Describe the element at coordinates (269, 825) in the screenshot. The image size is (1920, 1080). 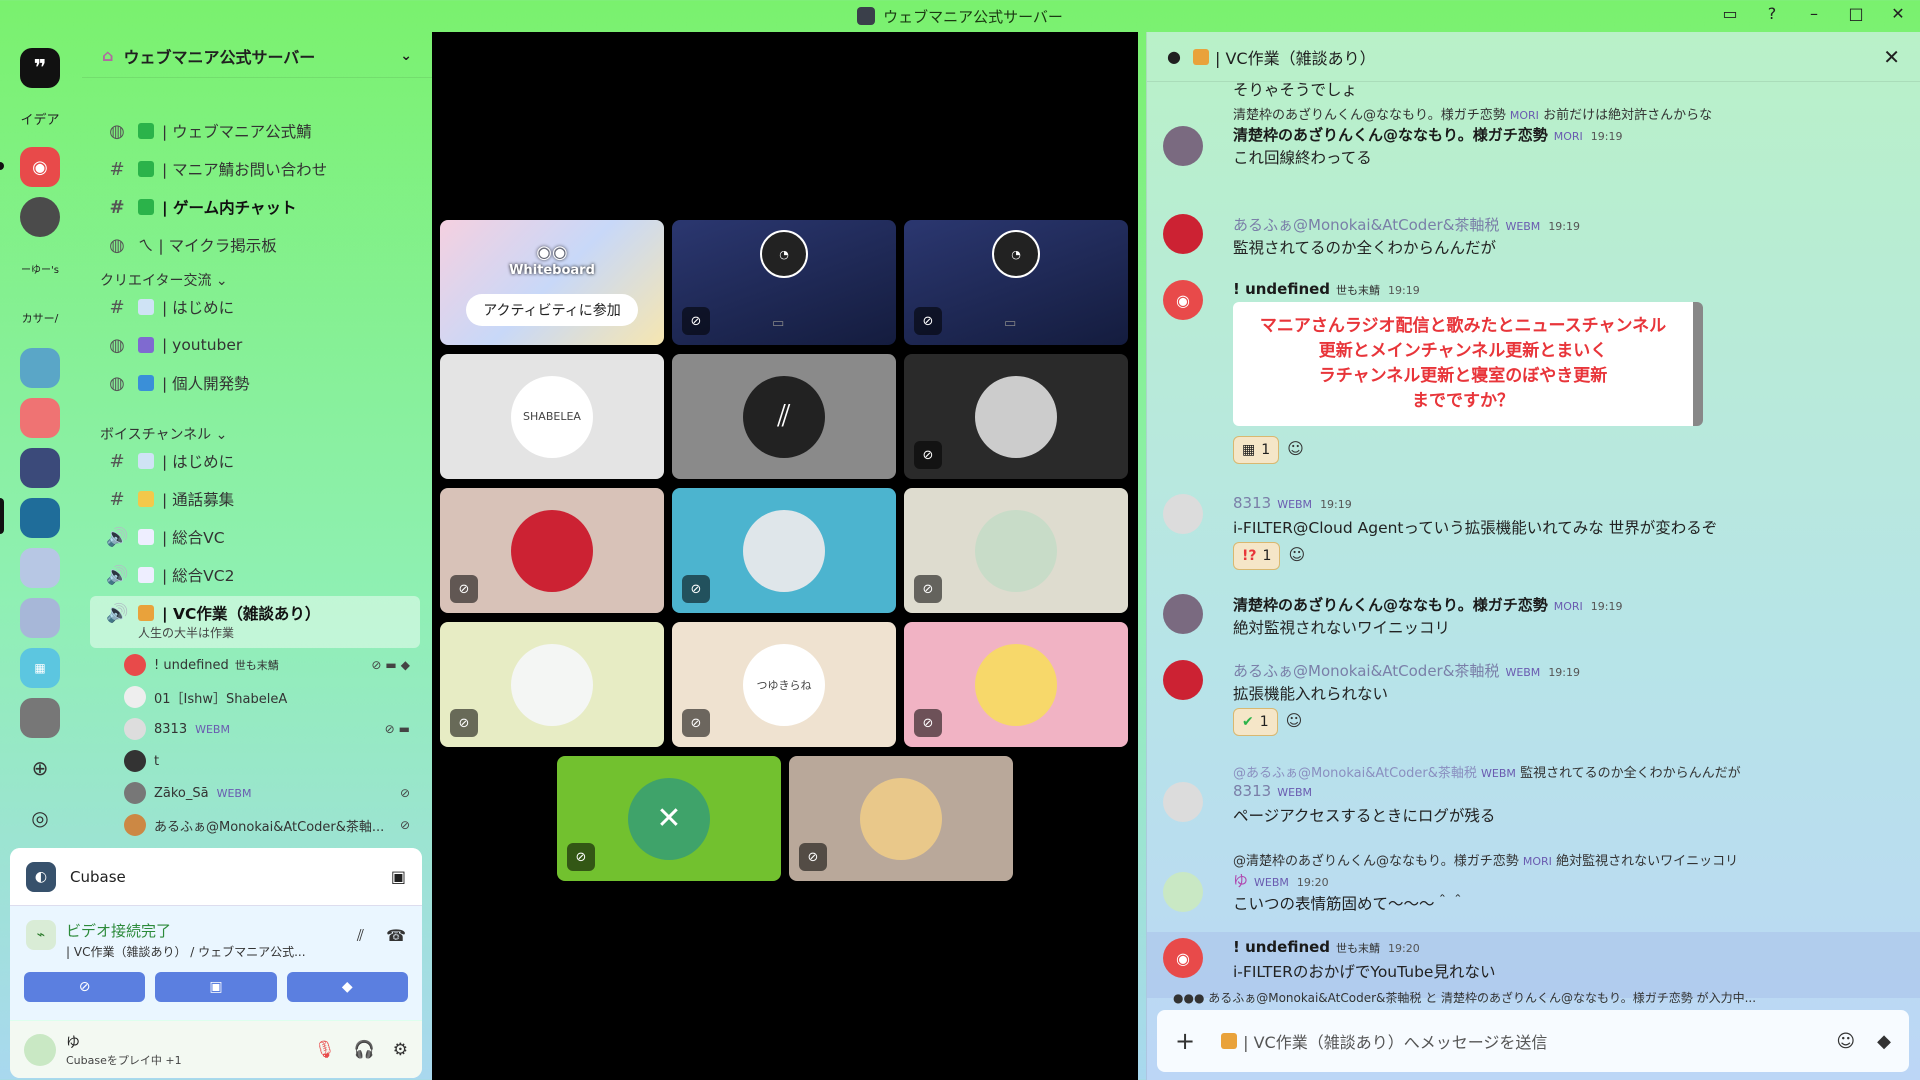
I see `vc-user: あるふぁ@Monokai&AtCoder&茶軸... ⊘` at that location.